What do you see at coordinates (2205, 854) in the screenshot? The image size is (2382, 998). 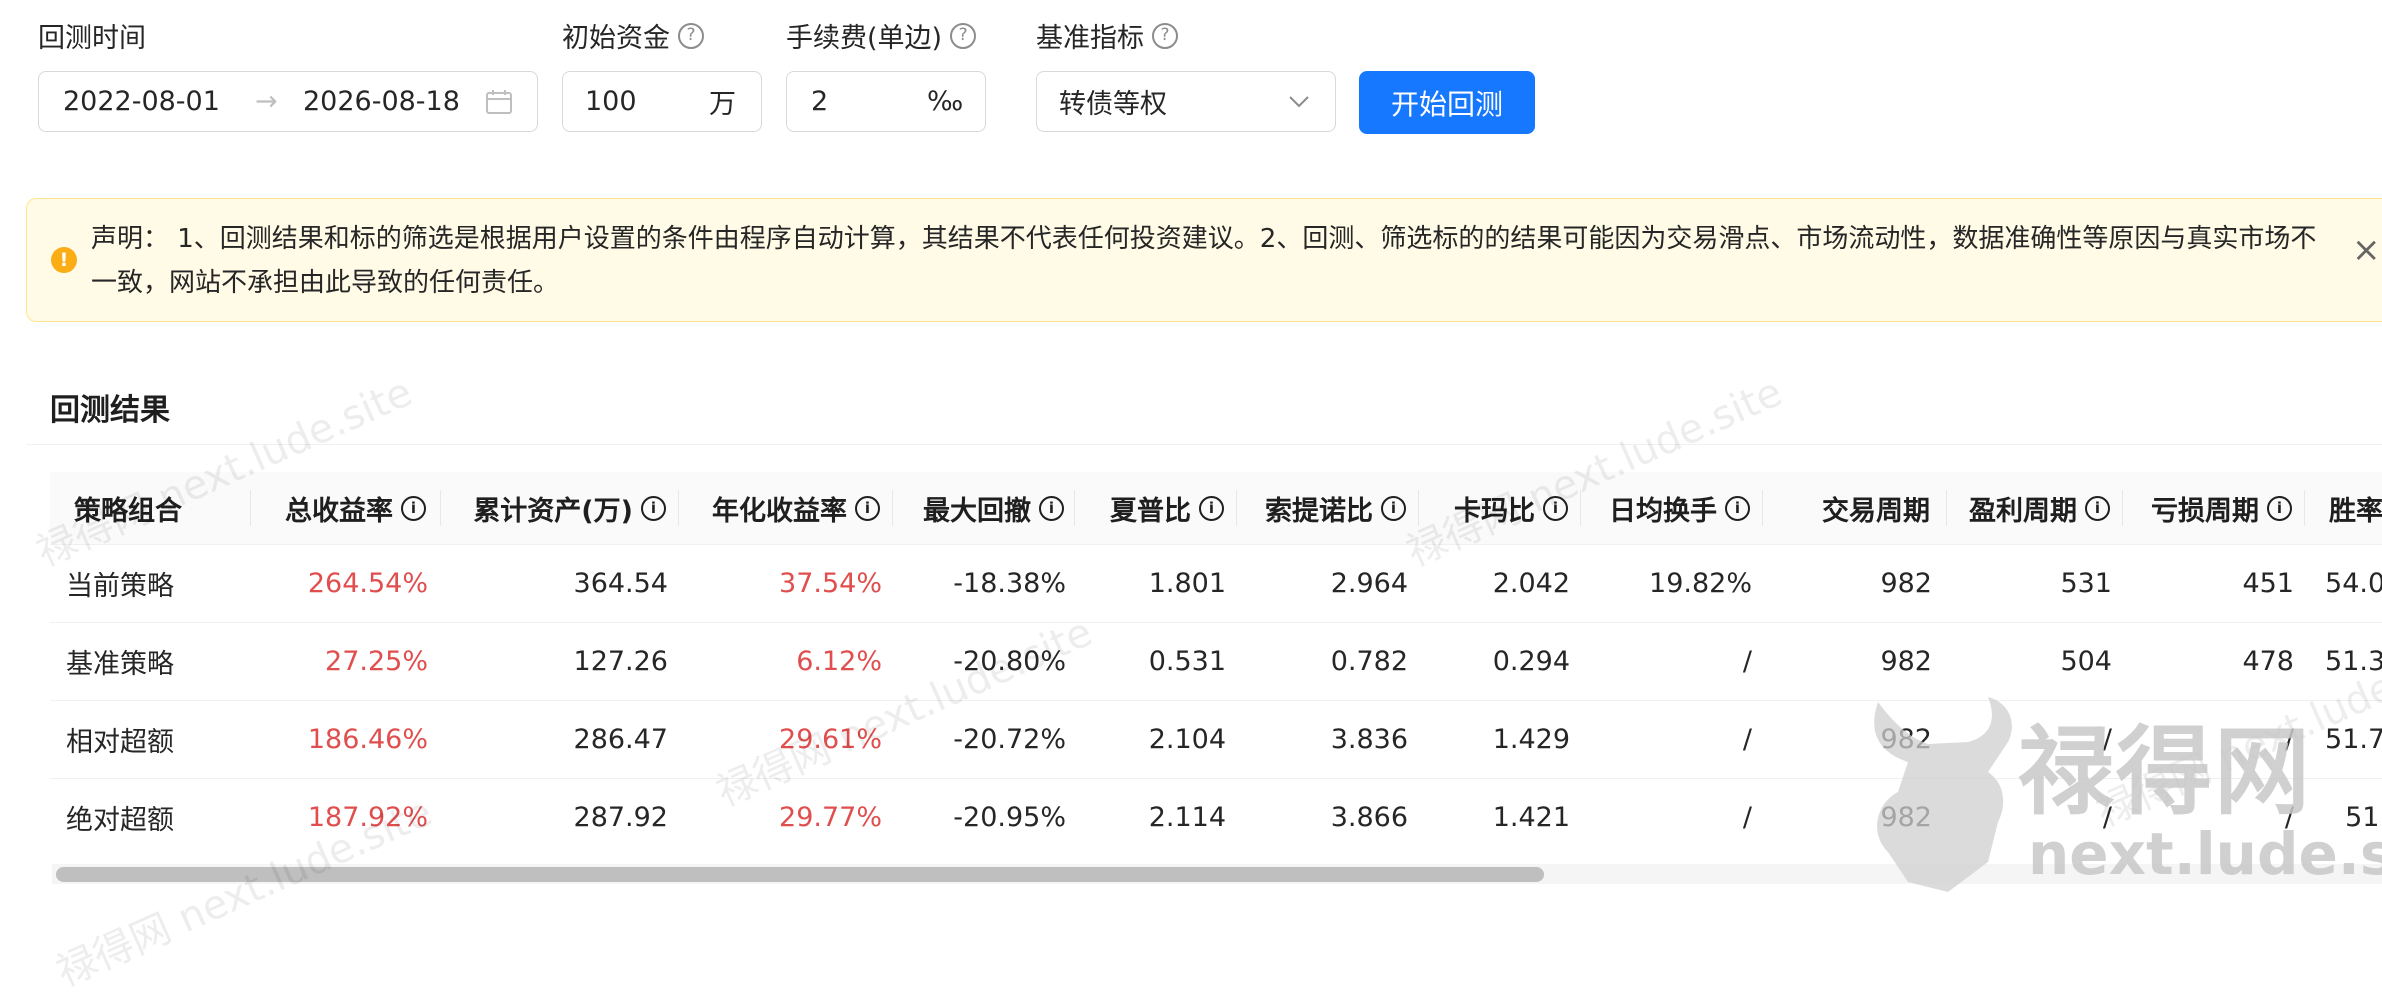 I see `brand-url: next.lude.site` at bounding box center [2205, 854].